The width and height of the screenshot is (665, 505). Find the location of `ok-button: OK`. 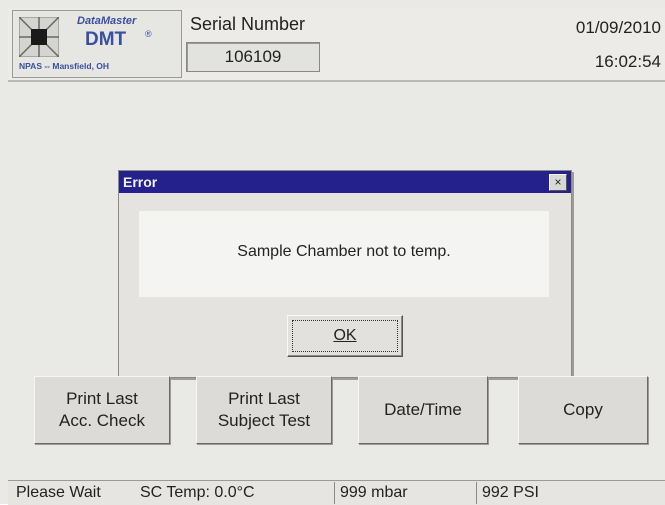

ok-button: OK is located at coordinates (345, 336).